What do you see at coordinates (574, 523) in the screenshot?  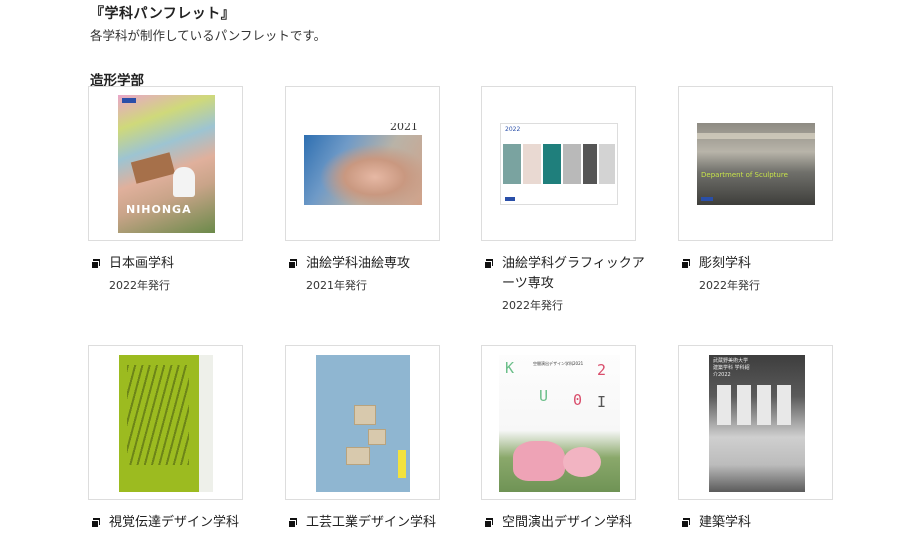 I see `pamphlet-title-link: 空間演出デザイン学科` at bounding box center [574, 523].